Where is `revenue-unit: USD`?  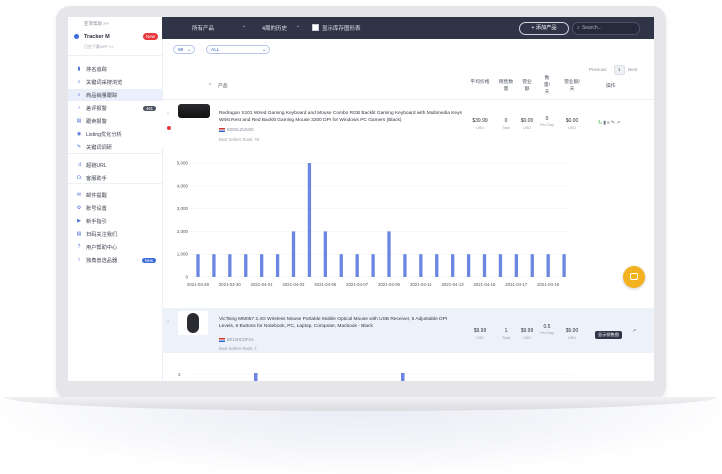
revenue-unit: USD is located at coordinates (527, 128).